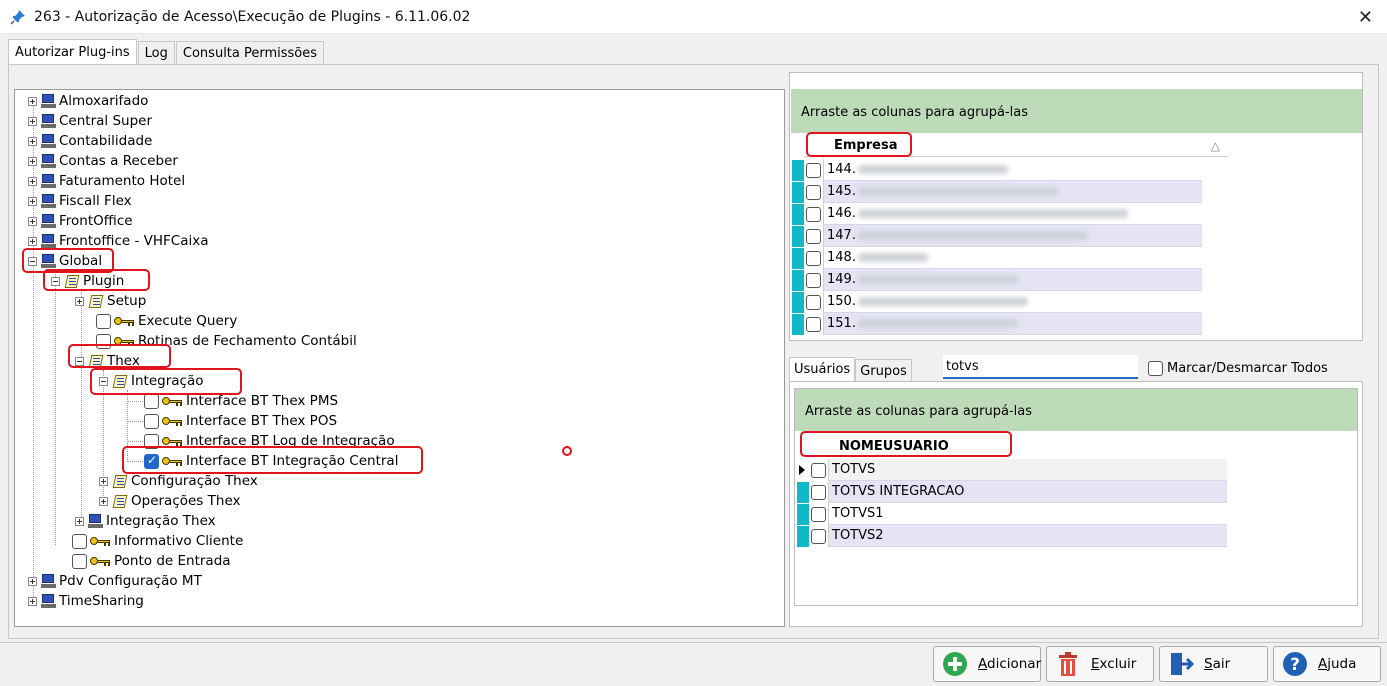 The height and width of the screenshot is (686, 1387). I want to click on cursor-marker-icon, so click(567, 451).